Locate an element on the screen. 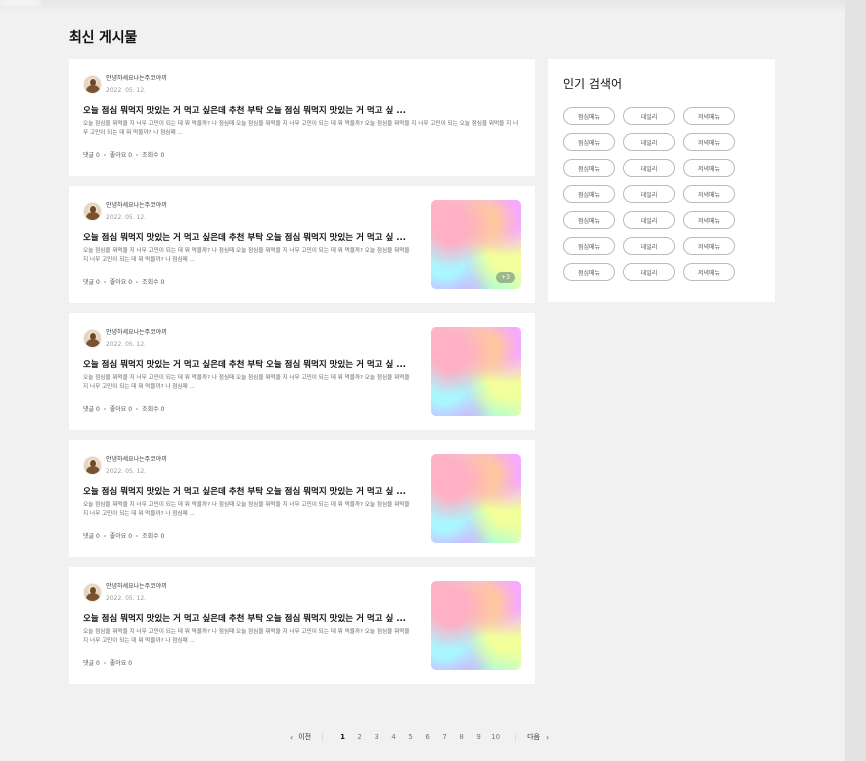  divider is located at coordinates (516, 737).